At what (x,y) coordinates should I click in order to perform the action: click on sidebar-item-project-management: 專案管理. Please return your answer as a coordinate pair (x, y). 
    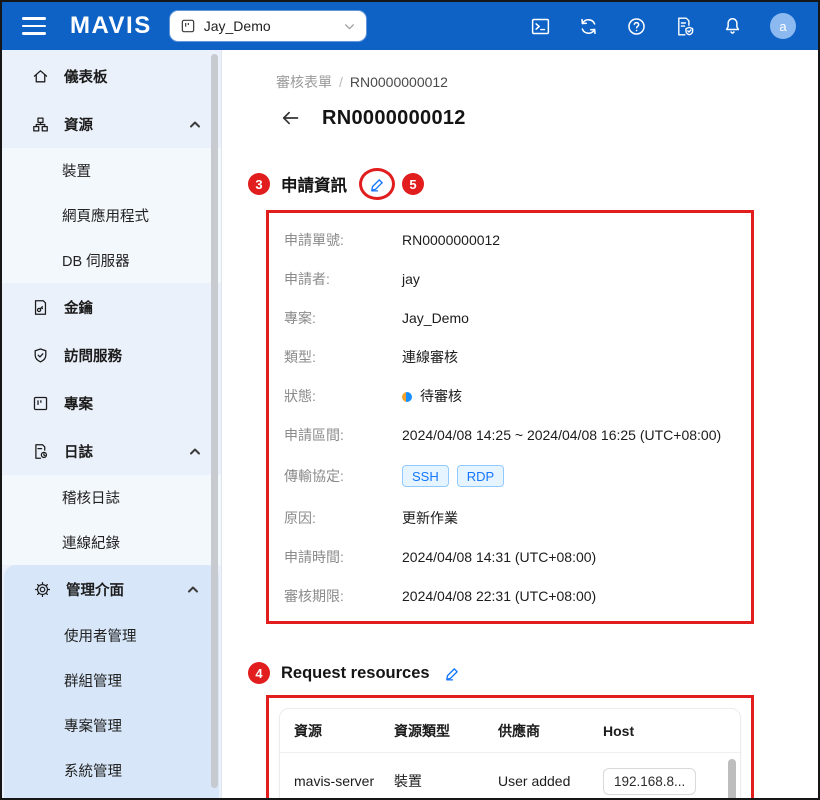
    Looking at the image, I should click on (111, 725).